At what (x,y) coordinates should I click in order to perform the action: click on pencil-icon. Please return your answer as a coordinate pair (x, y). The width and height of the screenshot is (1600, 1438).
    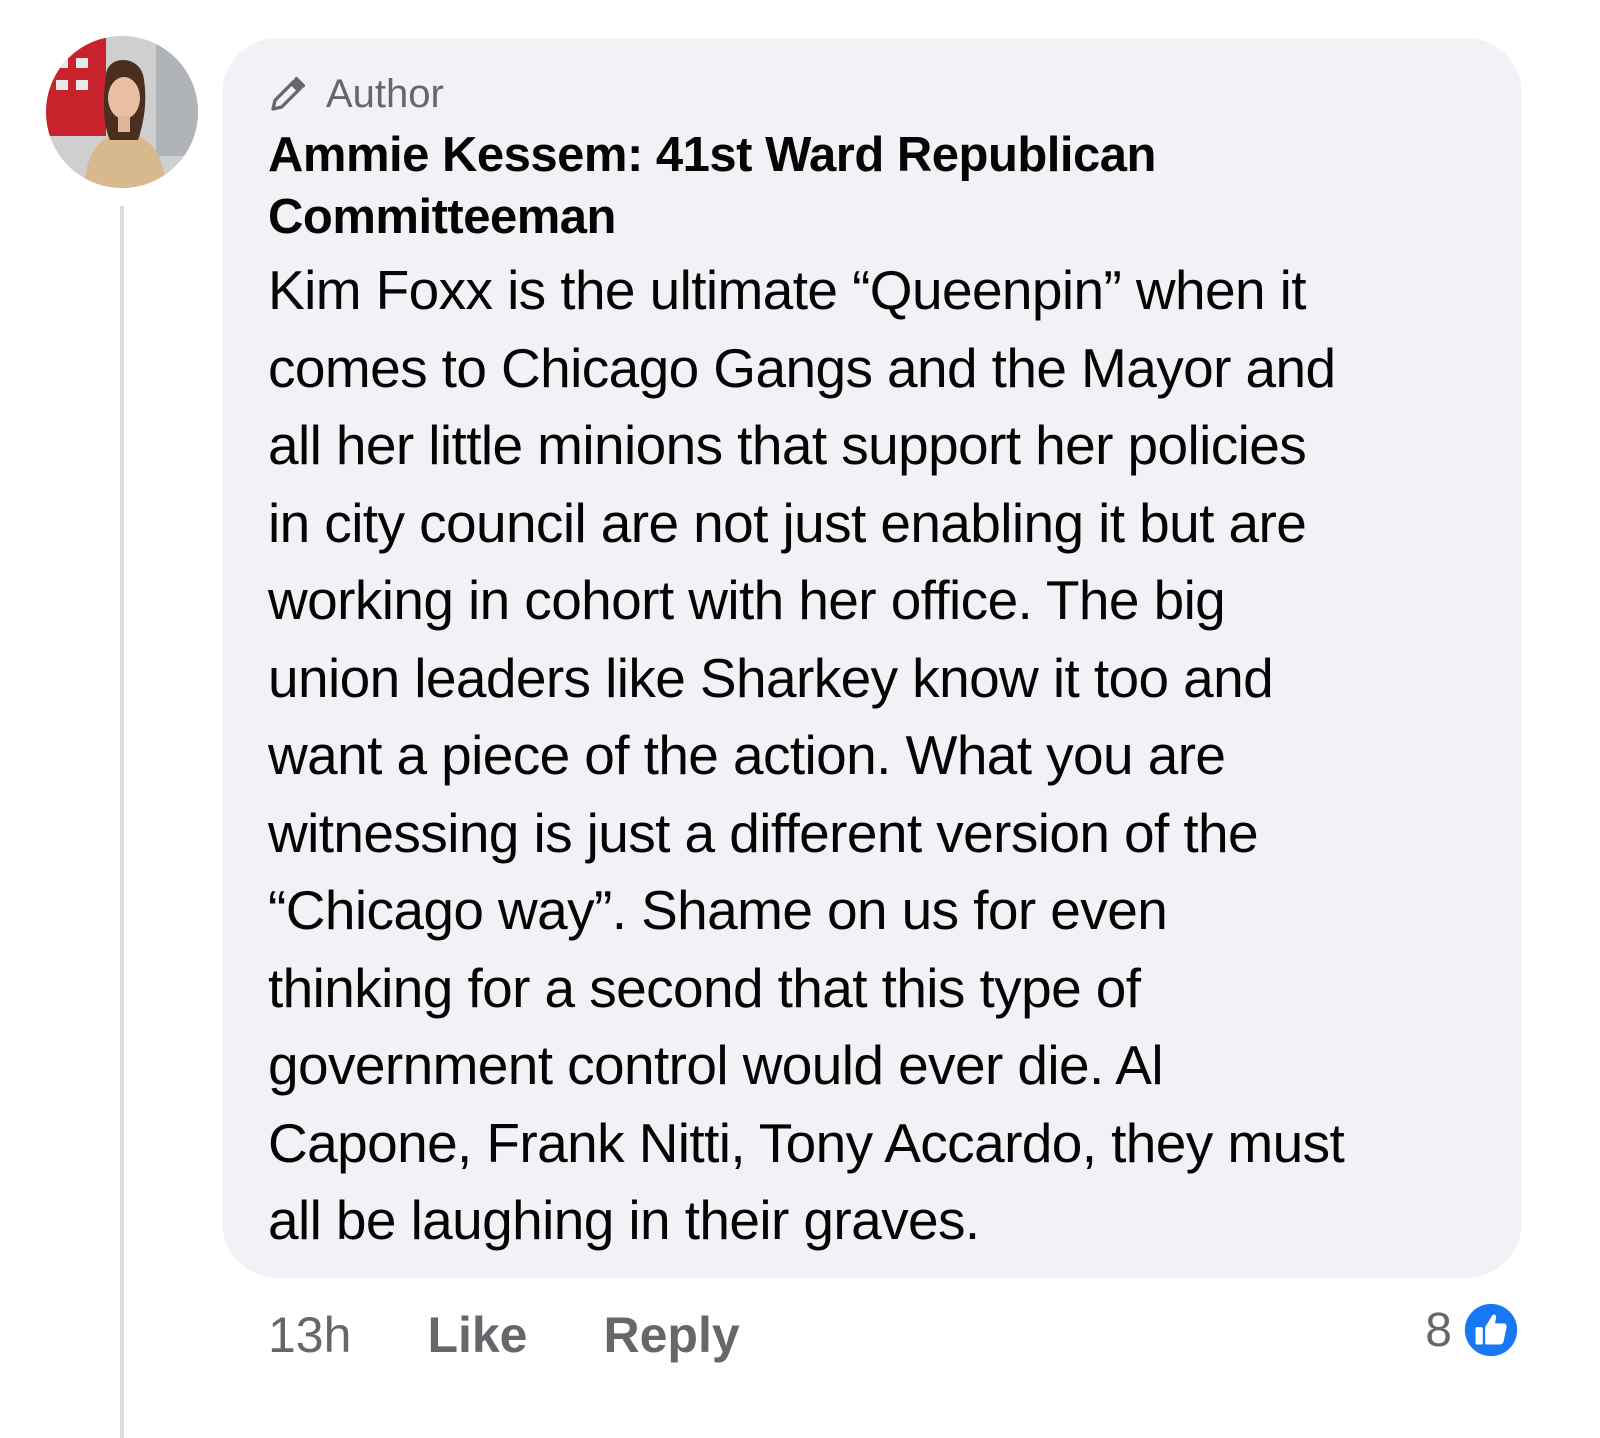
    Looking at the image, I should click on (288, 94).